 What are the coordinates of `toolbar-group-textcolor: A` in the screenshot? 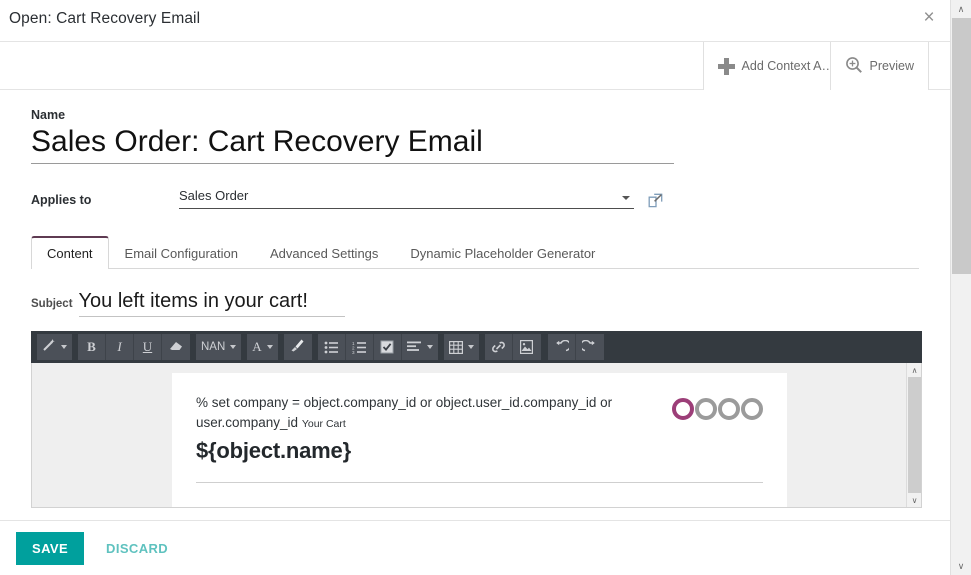 It's located at (262, 347).